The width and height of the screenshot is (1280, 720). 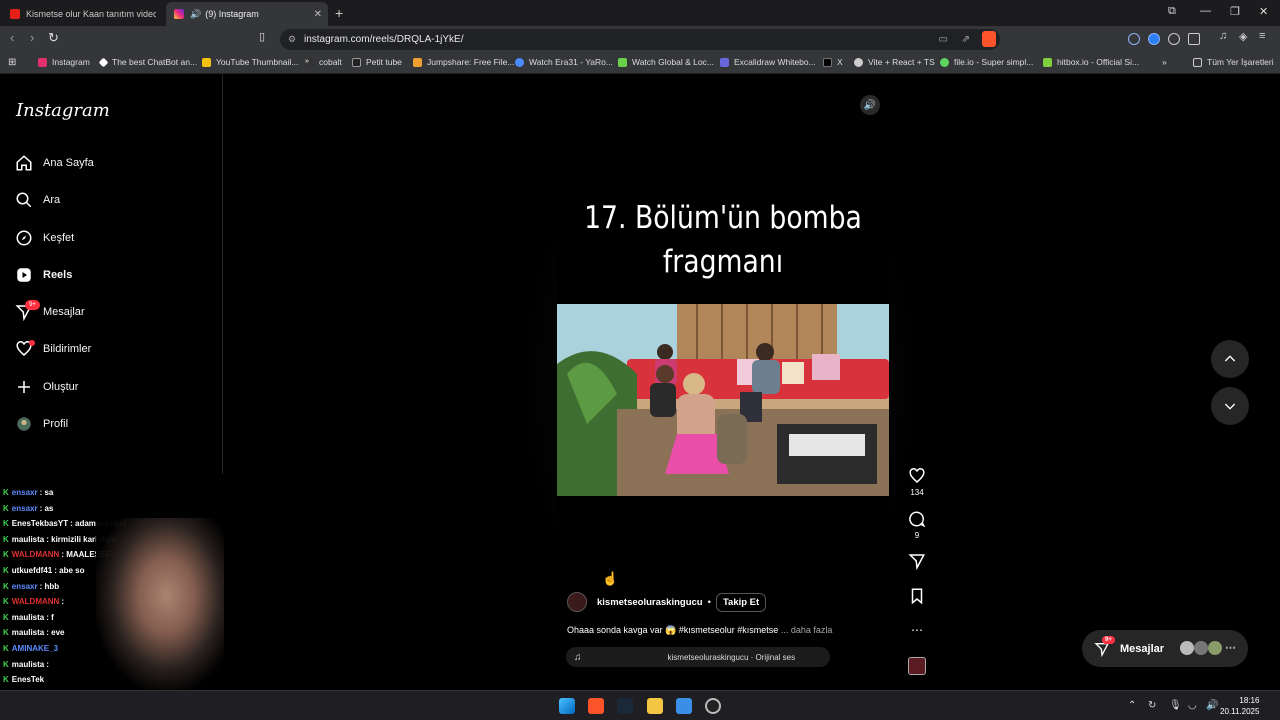 I want to click on like-count: 134, so click(x=917, y=492).